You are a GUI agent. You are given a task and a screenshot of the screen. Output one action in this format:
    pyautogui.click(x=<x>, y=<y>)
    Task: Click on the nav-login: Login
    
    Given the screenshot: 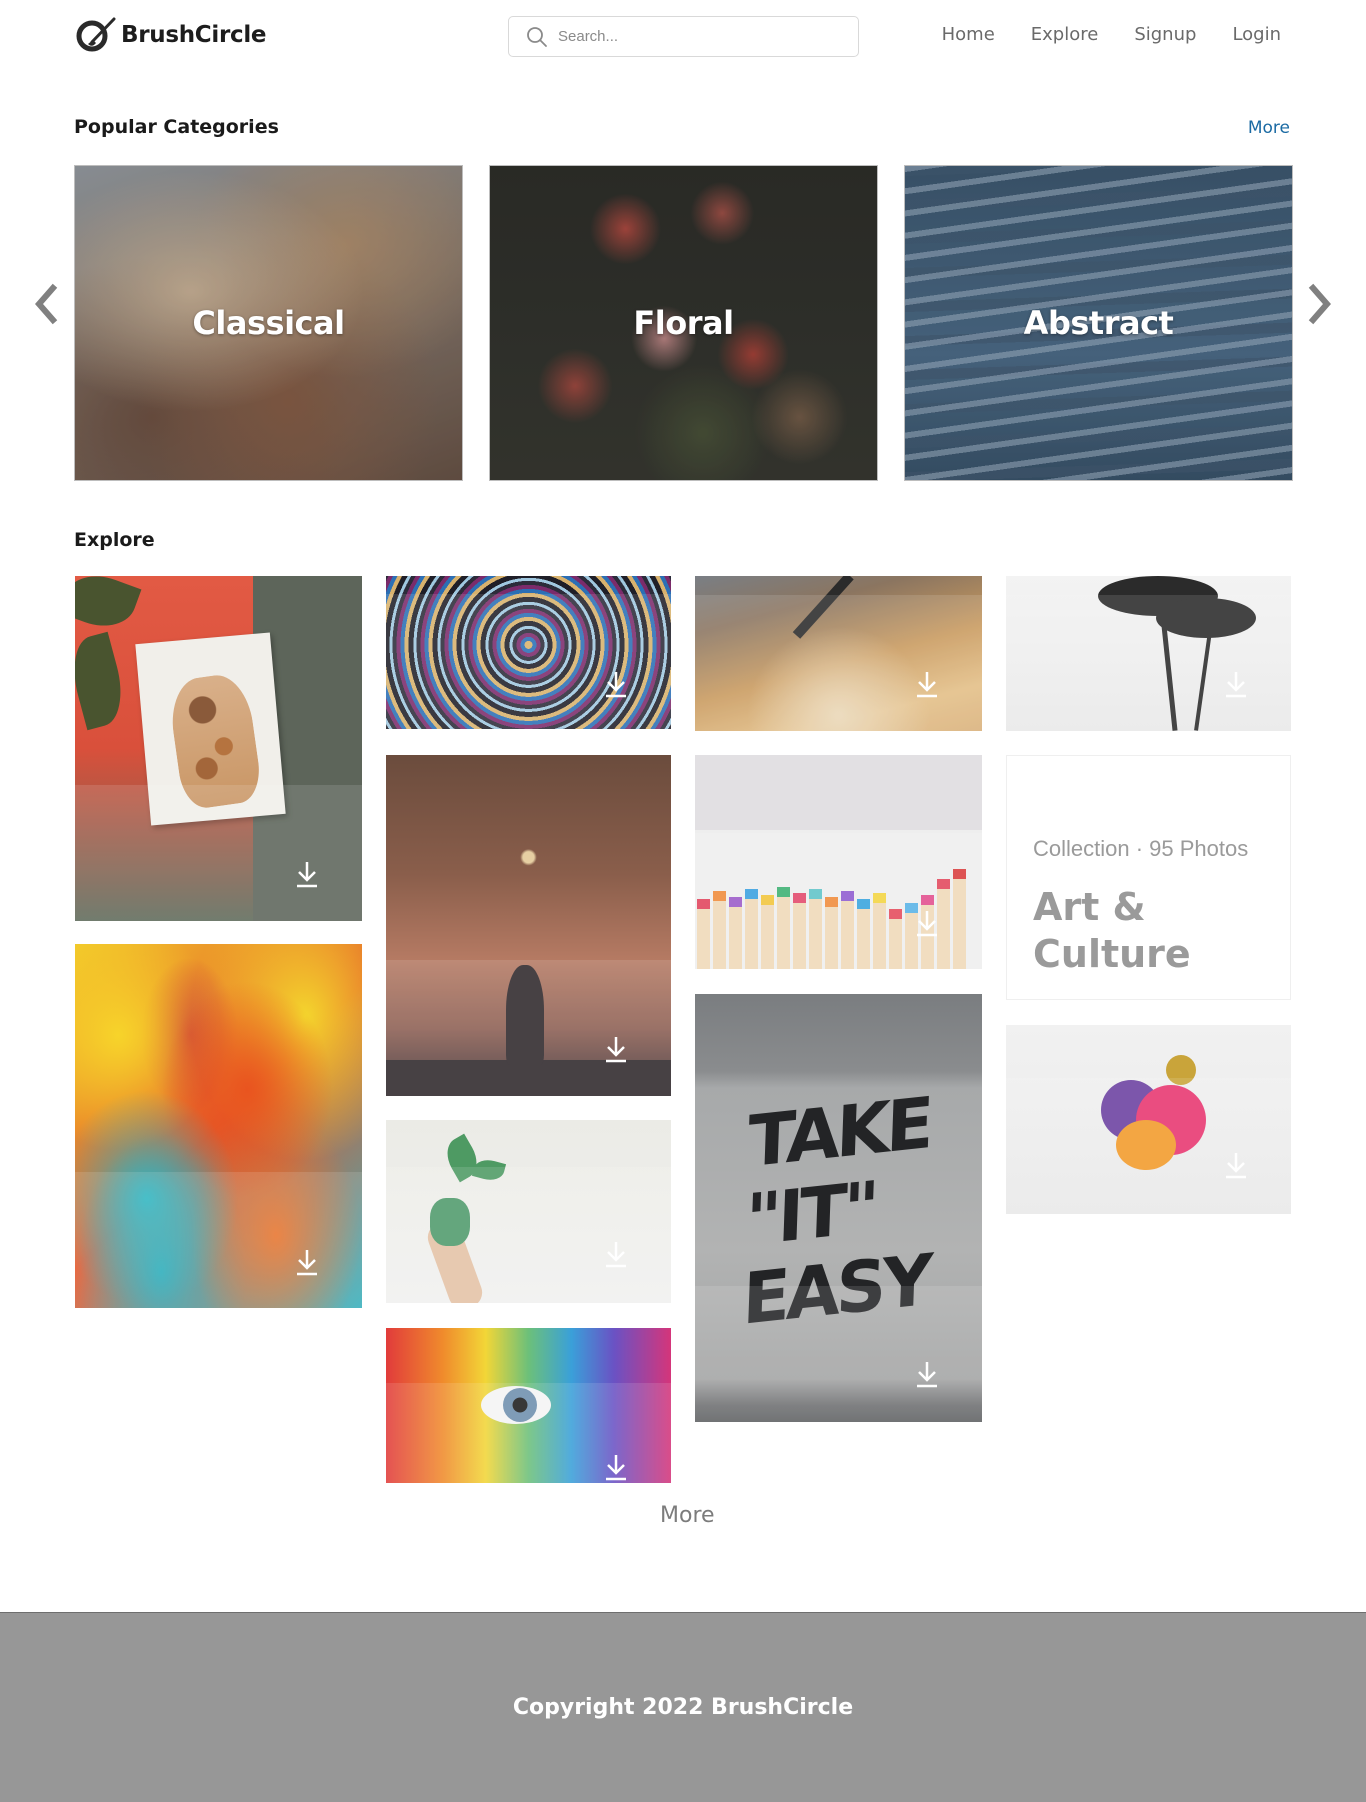 What is the action you would take?
    pyautogui.click(x=1256, y=34)
    